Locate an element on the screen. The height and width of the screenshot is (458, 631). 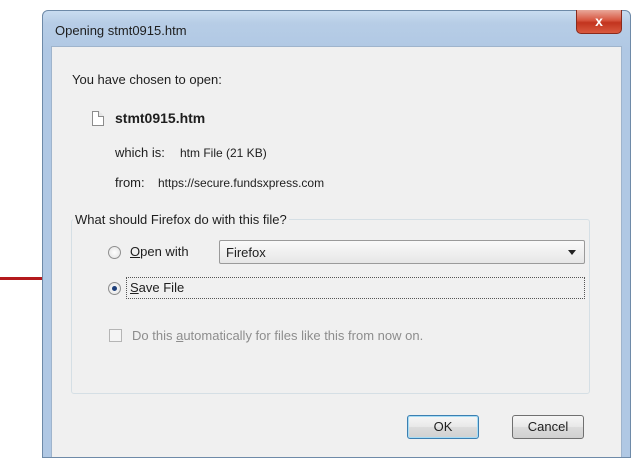
action-group-legend: What should Firefox do with this file? is located at coordinates (181, 219).